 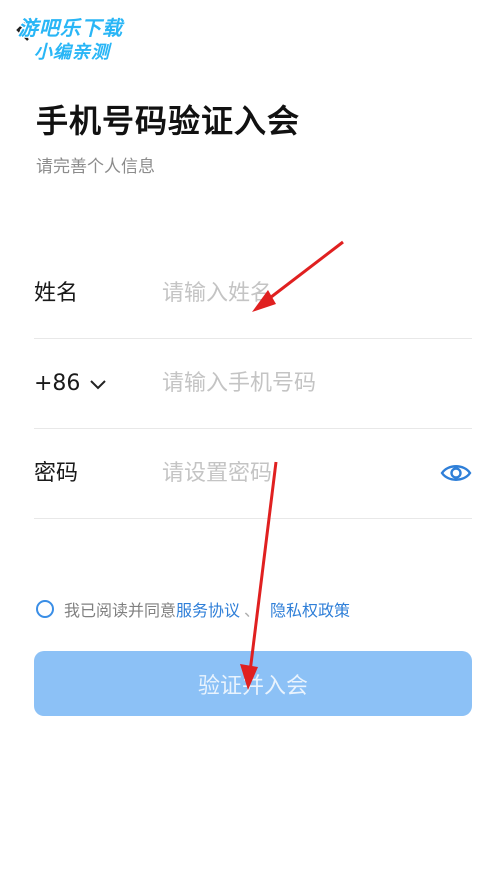 What do you see at coordinates (310, 609) in the screenshot?
I see `privacy-policy-link: 隐私权政策` at bounding box center [310, 609].